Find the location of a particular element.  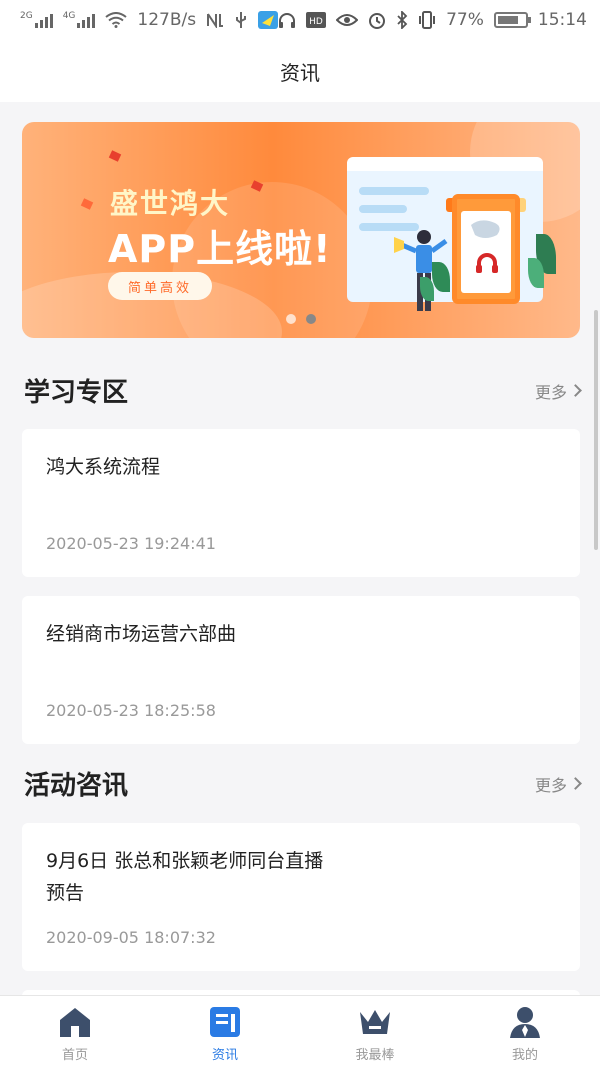

phone-illustration is located at coordinates (486, 249).